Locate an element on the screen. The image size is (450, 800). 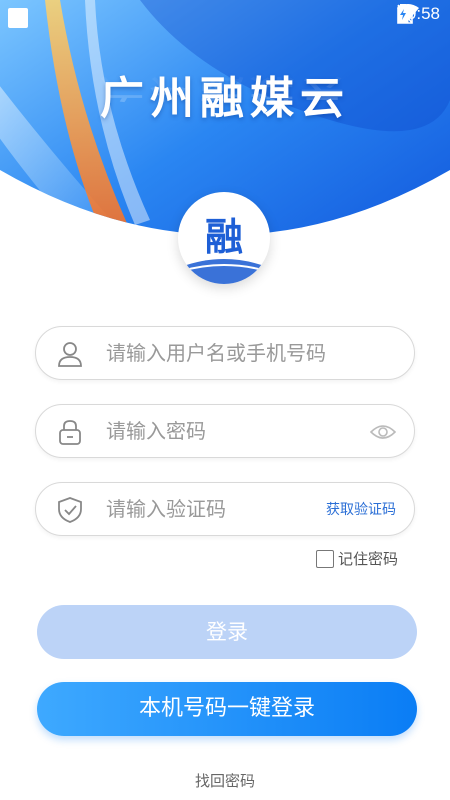
remember-password-label: 记住密码 is located at coordinates (368, 559).